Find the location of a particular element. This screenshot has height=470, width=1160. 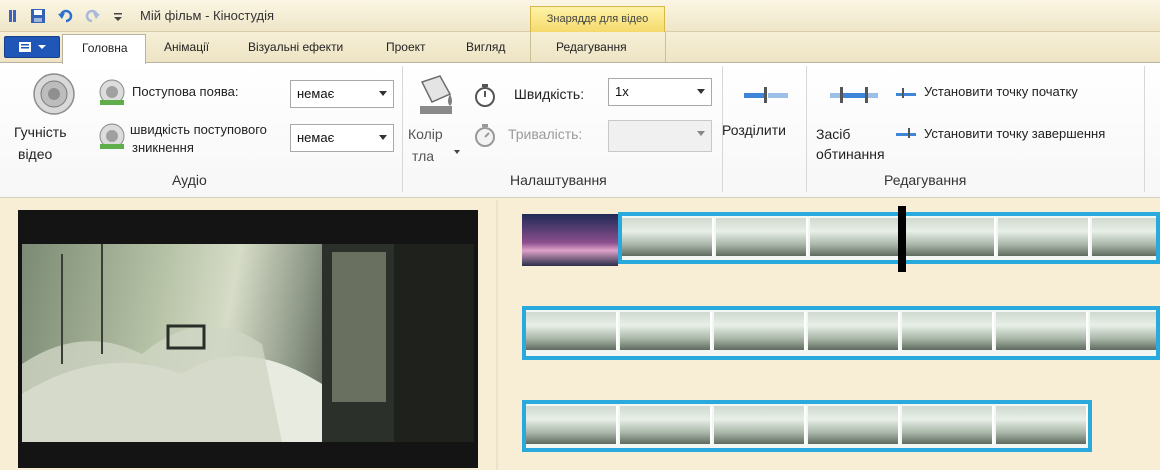

speed-dropdown: 1x is located at coordinates (660, 92).